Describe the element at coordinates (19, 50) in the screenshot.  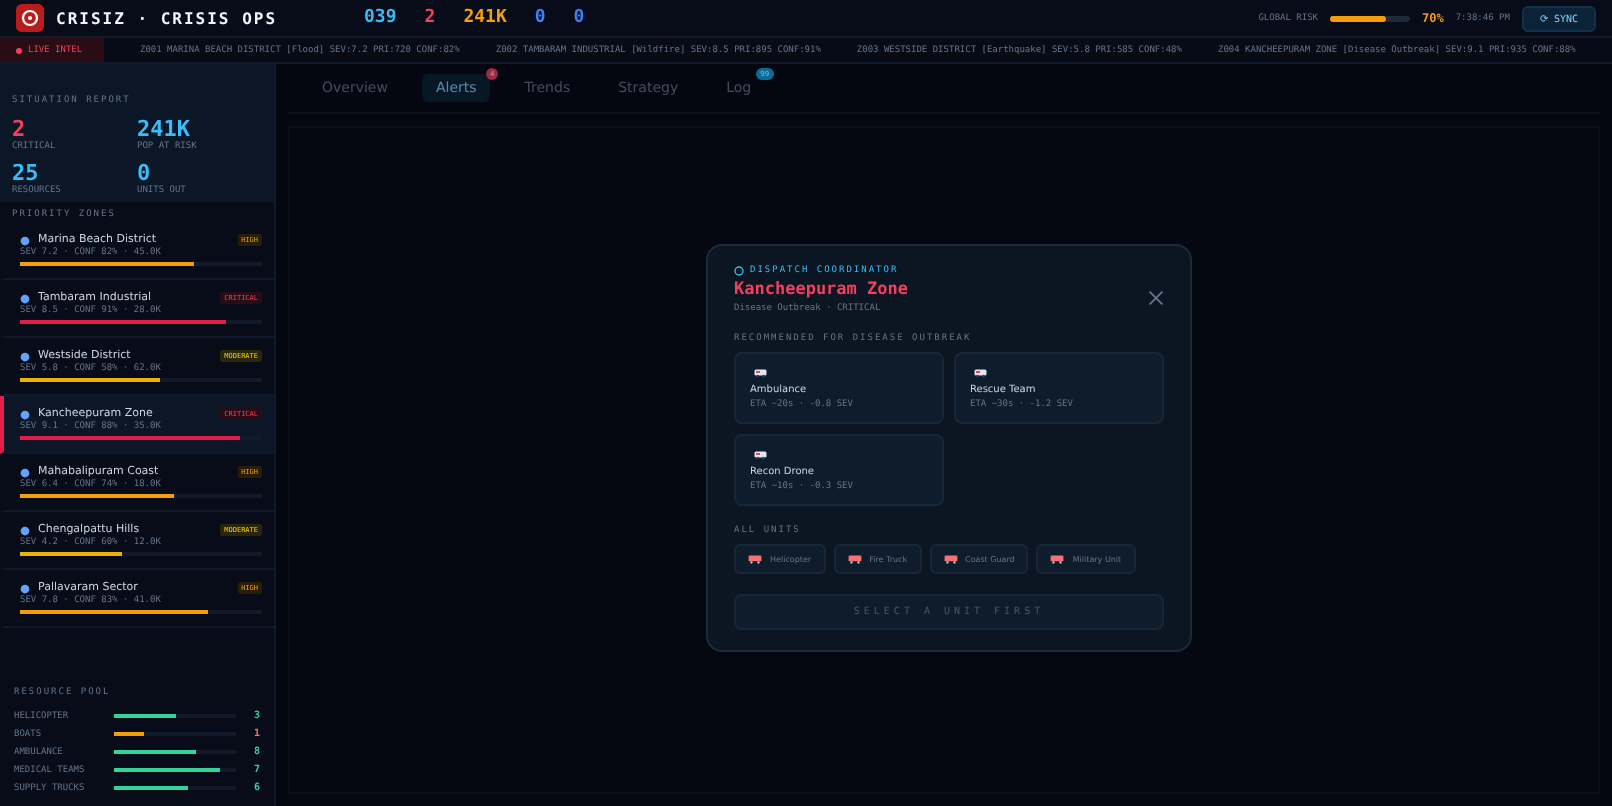
I see `dot-icon` at that location.